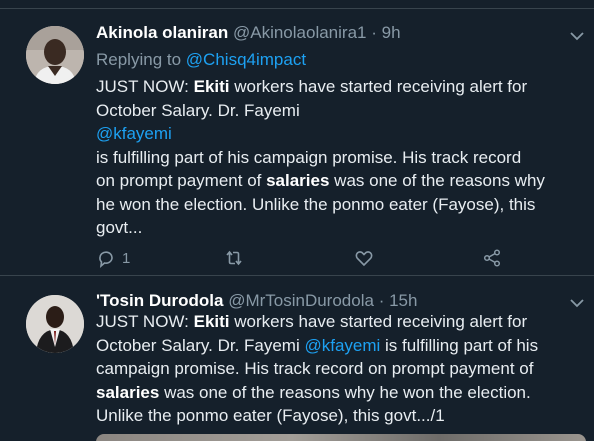  I want to click on reply-icon, so click(106, 259).